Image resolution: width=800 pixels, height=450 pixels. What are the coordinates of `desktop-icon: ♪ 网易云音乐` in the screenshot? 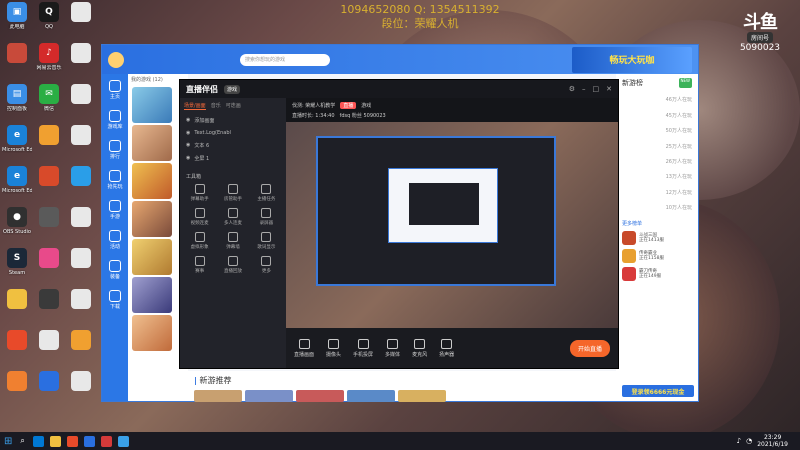 It's located at (49, 63).